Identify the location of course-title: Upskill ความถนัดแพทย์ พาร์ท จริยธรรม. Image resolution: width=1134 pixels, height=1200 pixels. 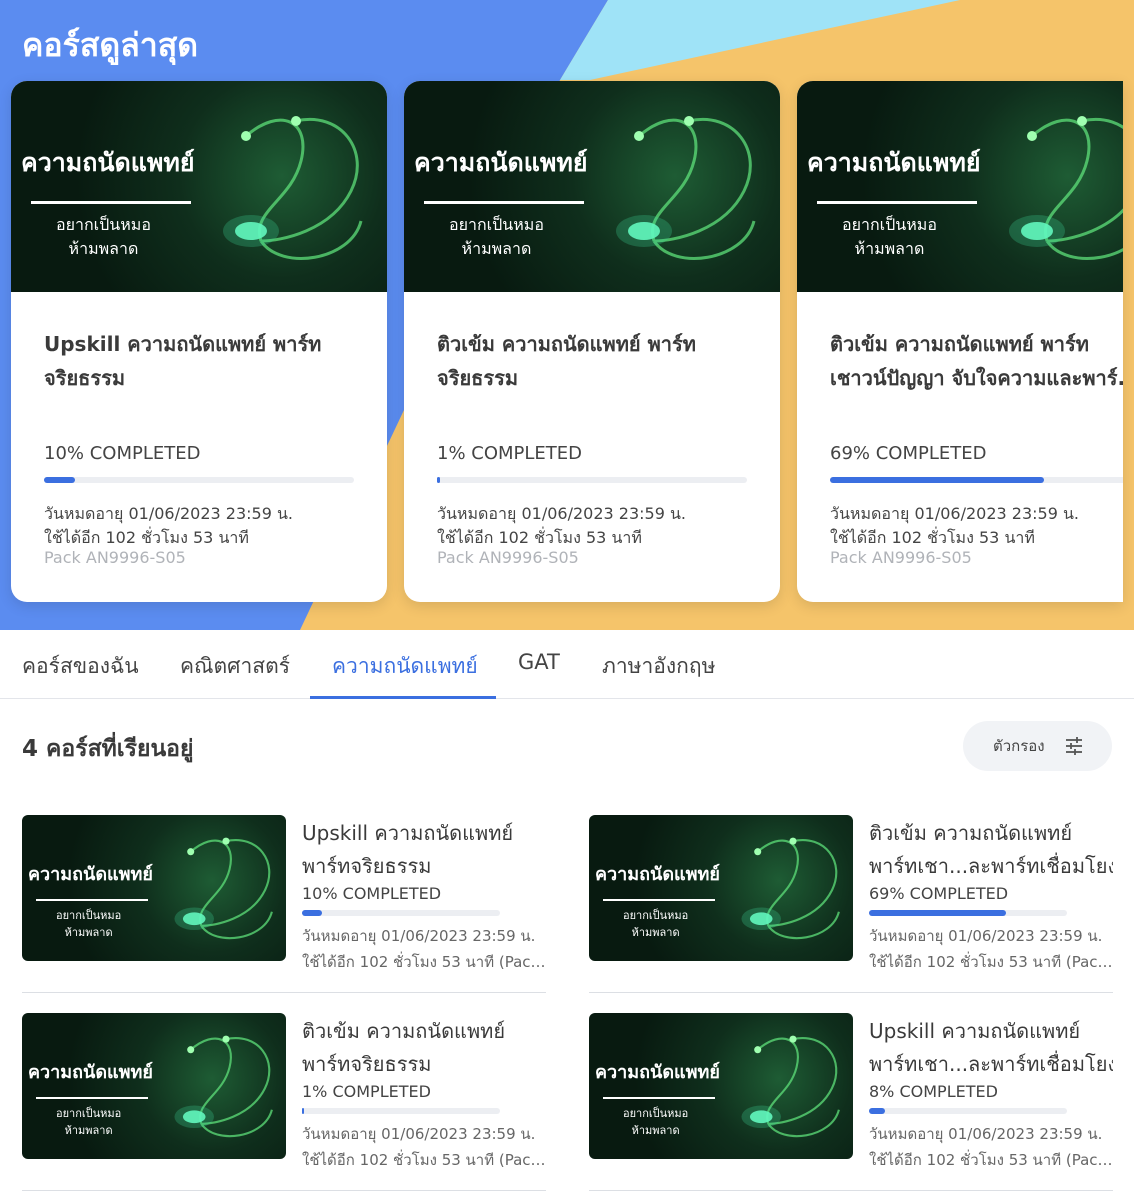
(183, 361).